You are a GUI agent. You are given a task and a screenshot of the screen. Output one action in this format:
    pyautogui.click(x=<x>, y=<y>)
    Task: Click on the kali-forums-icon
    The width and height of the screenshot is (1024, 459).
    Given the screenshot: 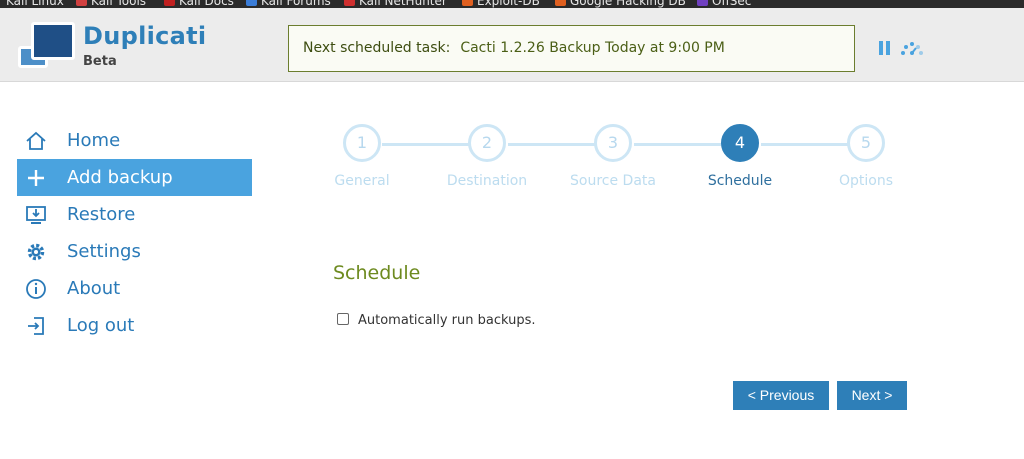 What is the action you would take?
    pyautogui.click(x=251, y=3)
    